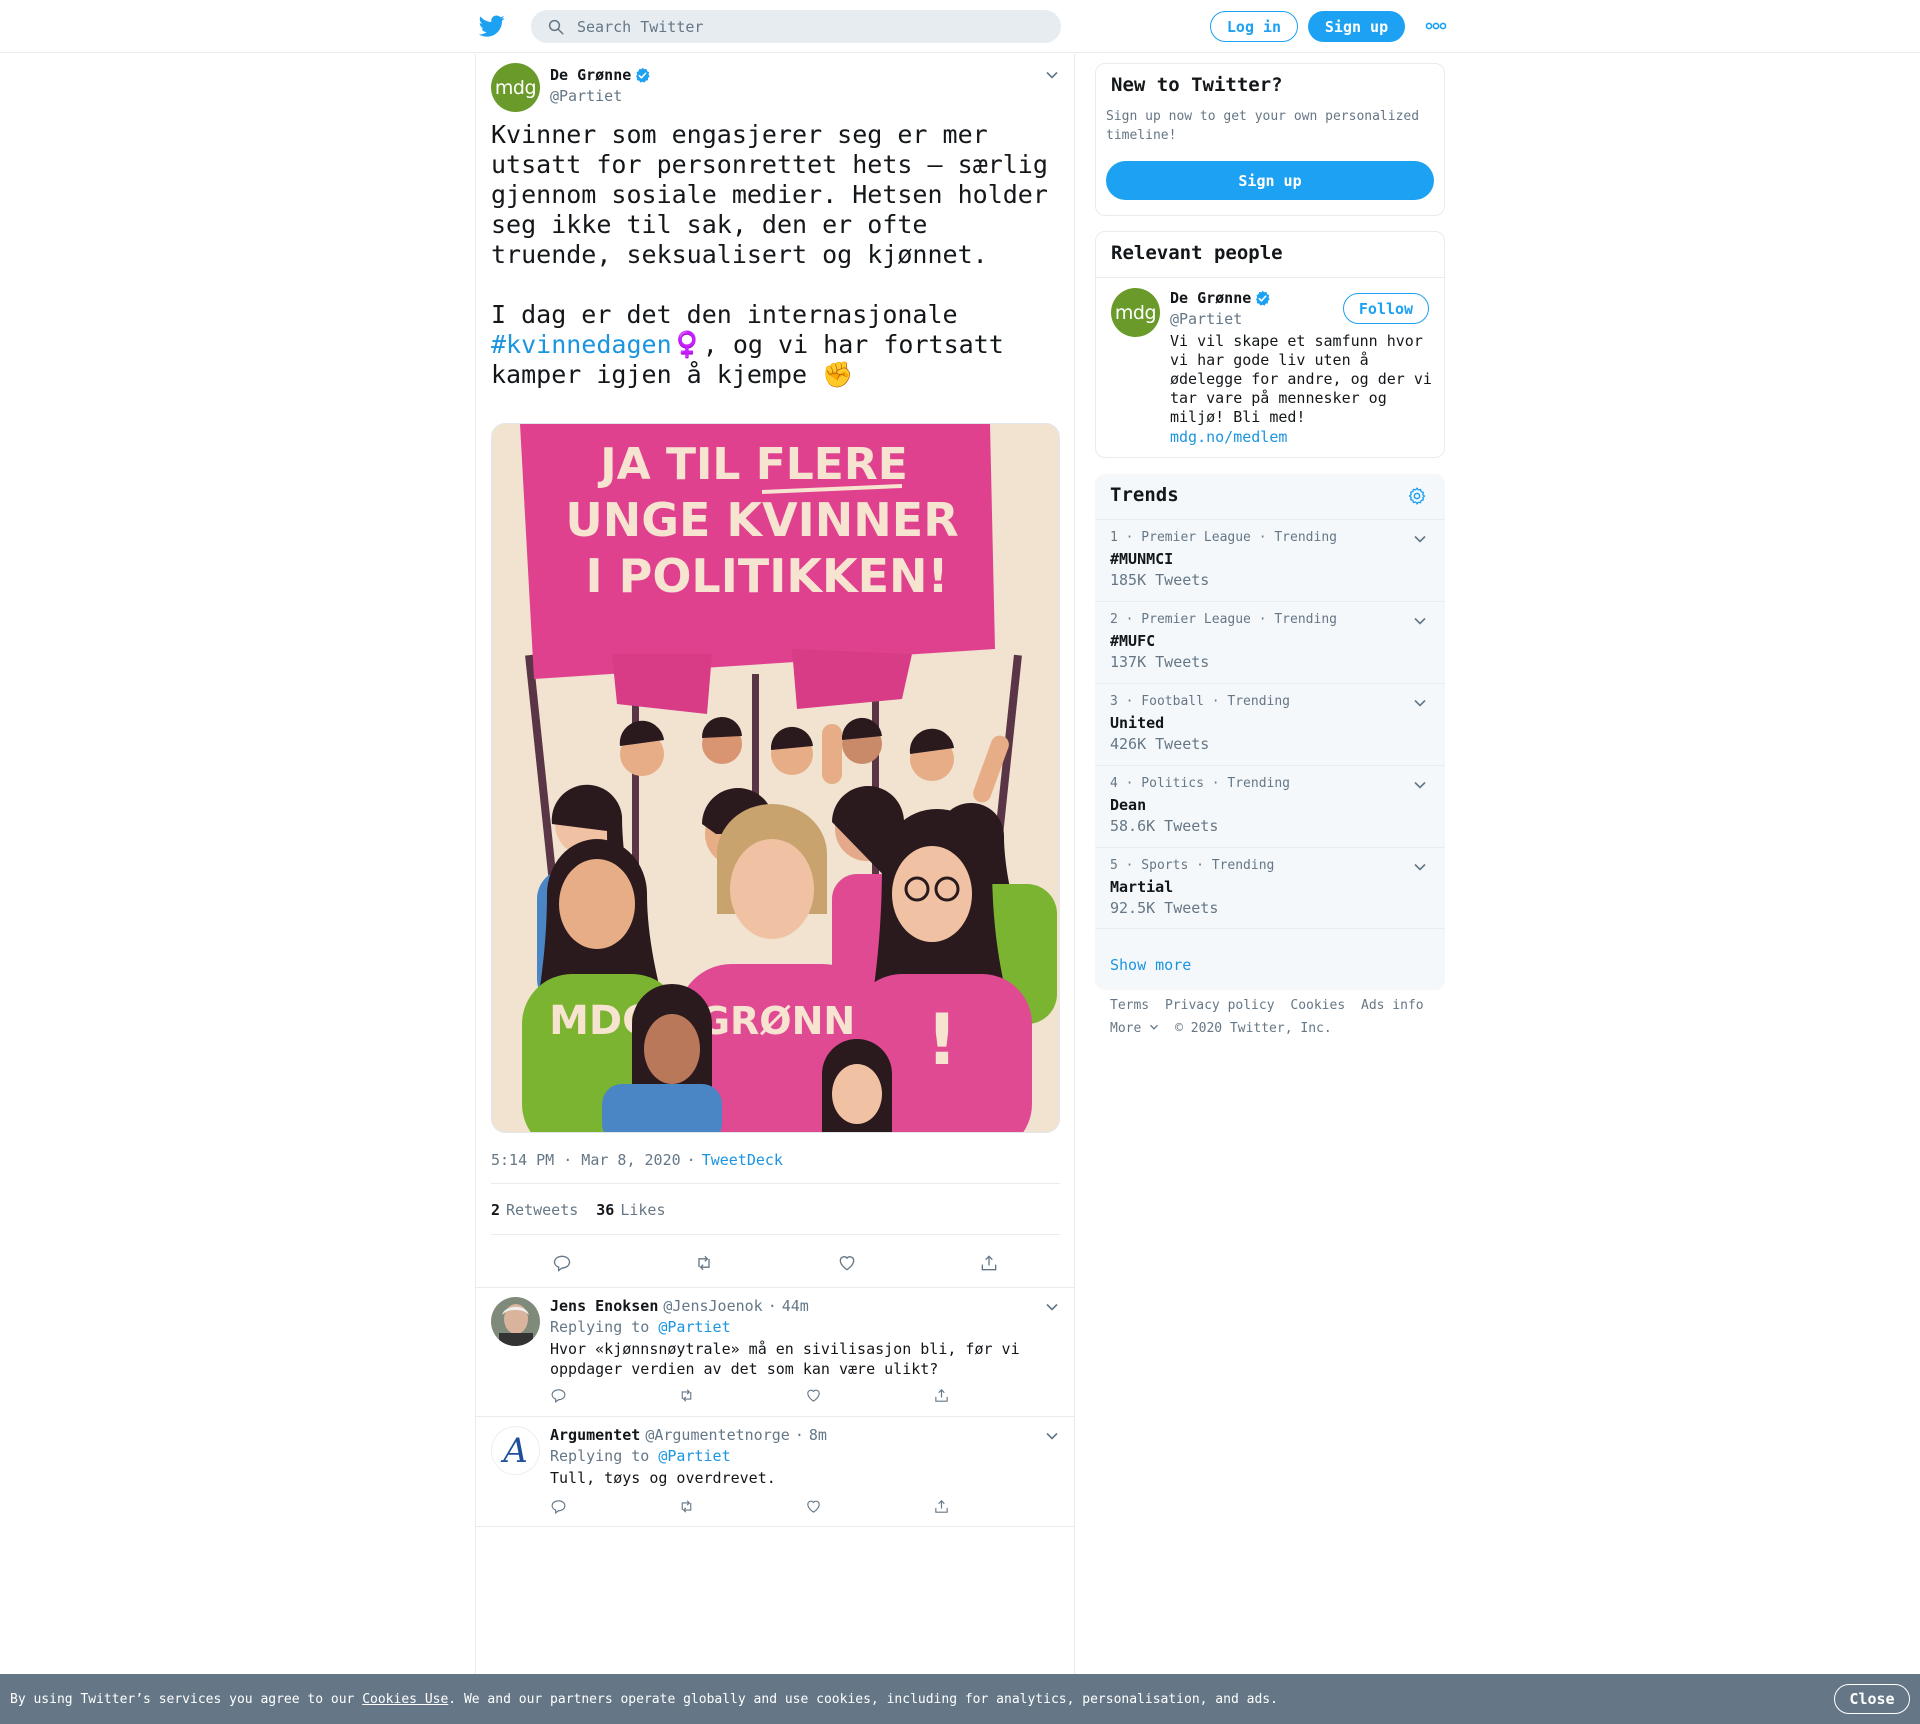 The height and width of the screenshot is (1724, 1920). Describe the element at coordinates (1160, 744) in the screenshot. I see `trend-count: 426K Tweets` at that location.